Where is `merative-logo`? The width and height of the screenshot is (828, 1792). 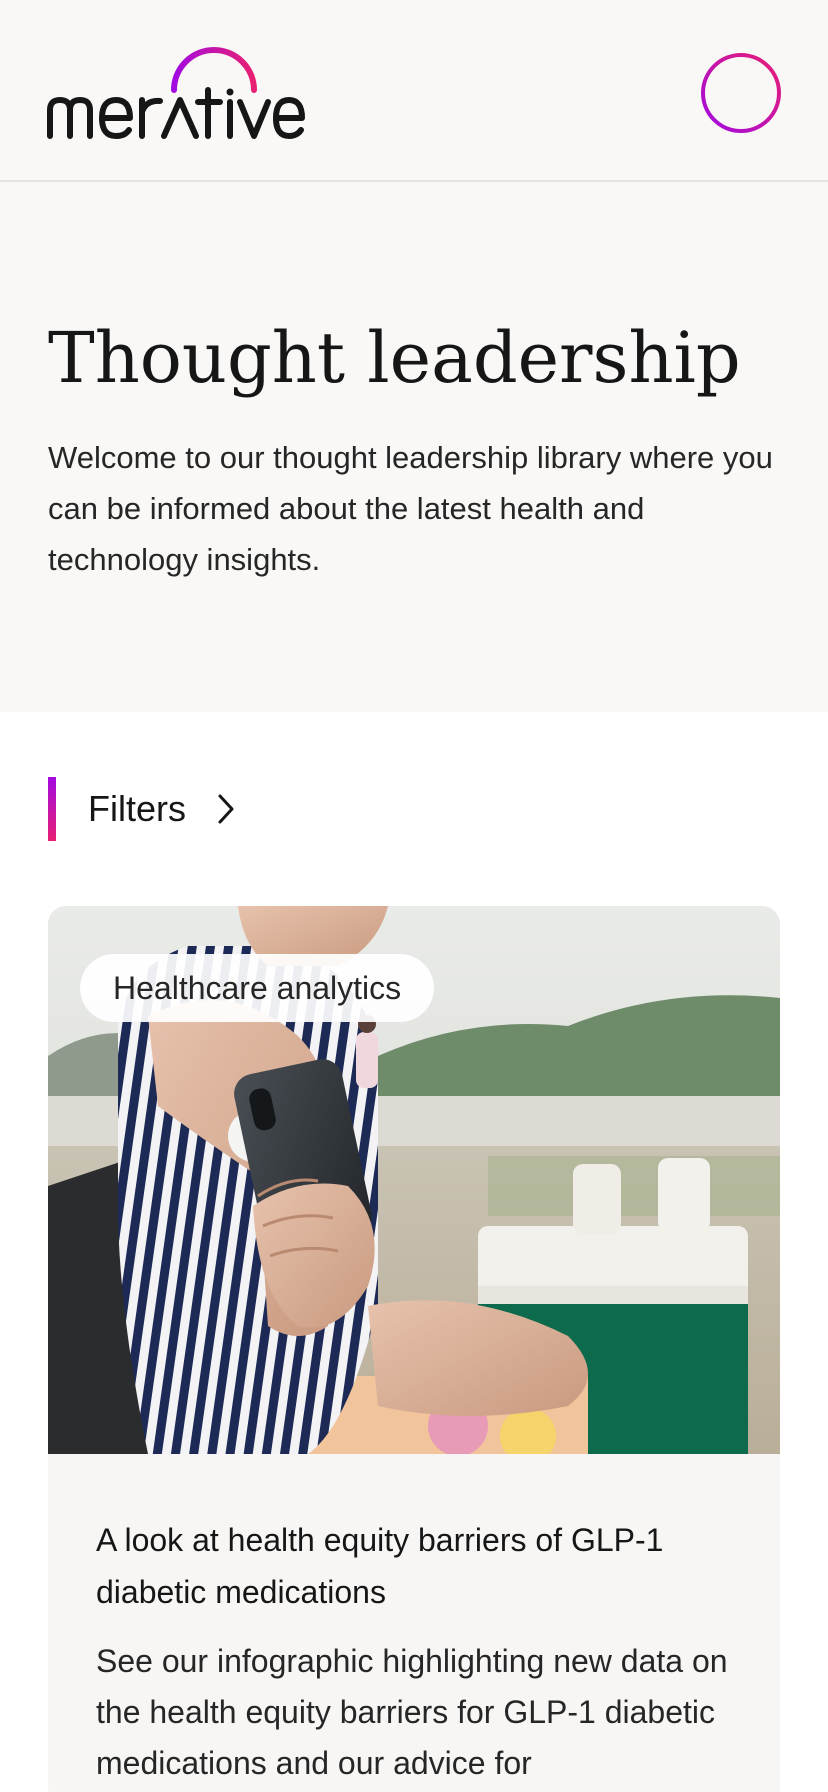 merative-logo is located at coordinates (176, 94).